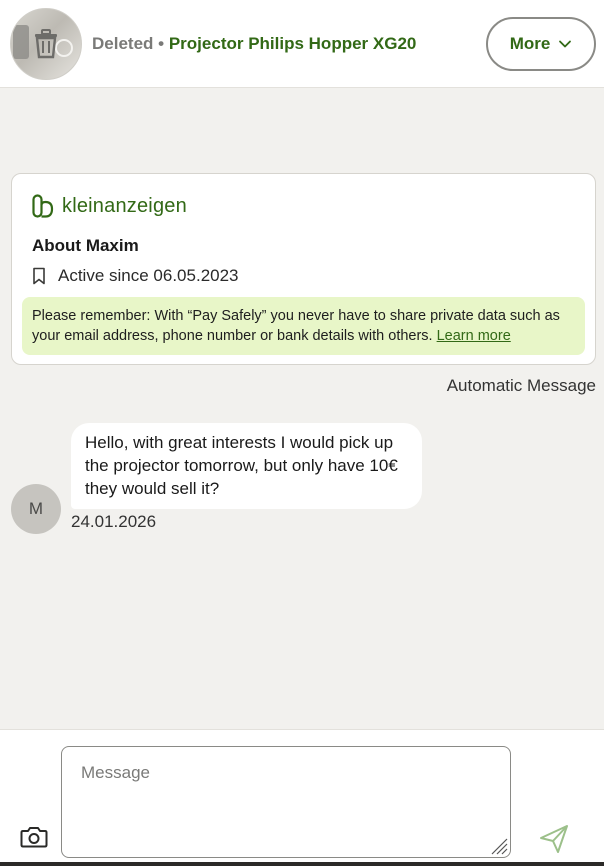  What do you see at coordinates (36, 509) in the screenshot?
I see `avatar: M` at bounding box center [36, 509].